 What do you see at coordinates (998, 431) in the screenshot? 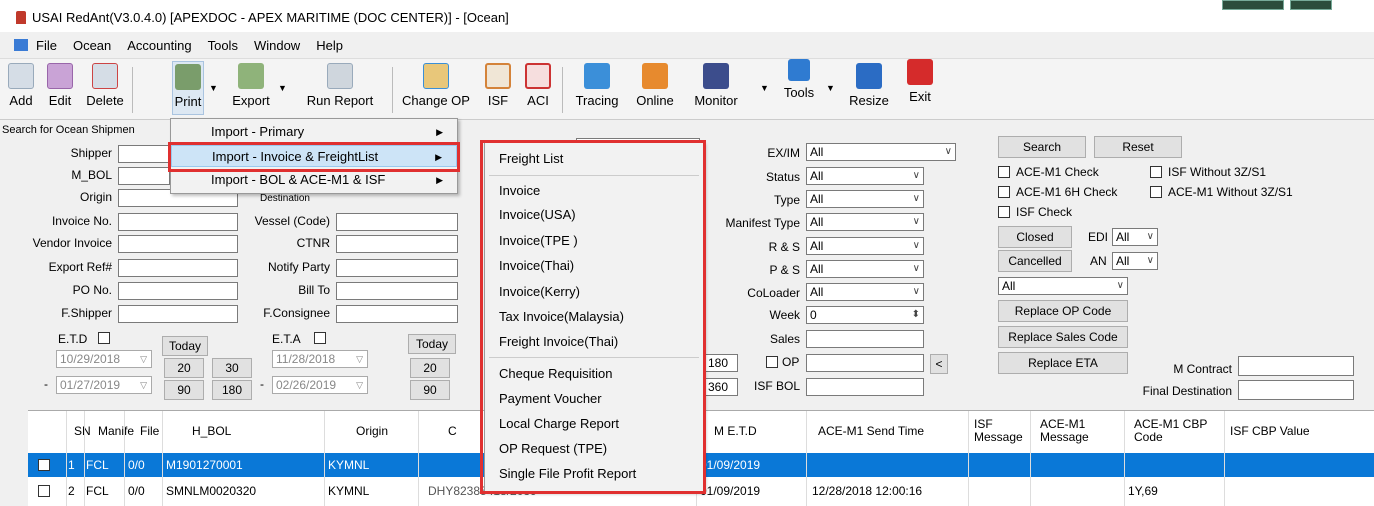
I see `col-isf-message: ISF Message` at bounding box center [998, 431].